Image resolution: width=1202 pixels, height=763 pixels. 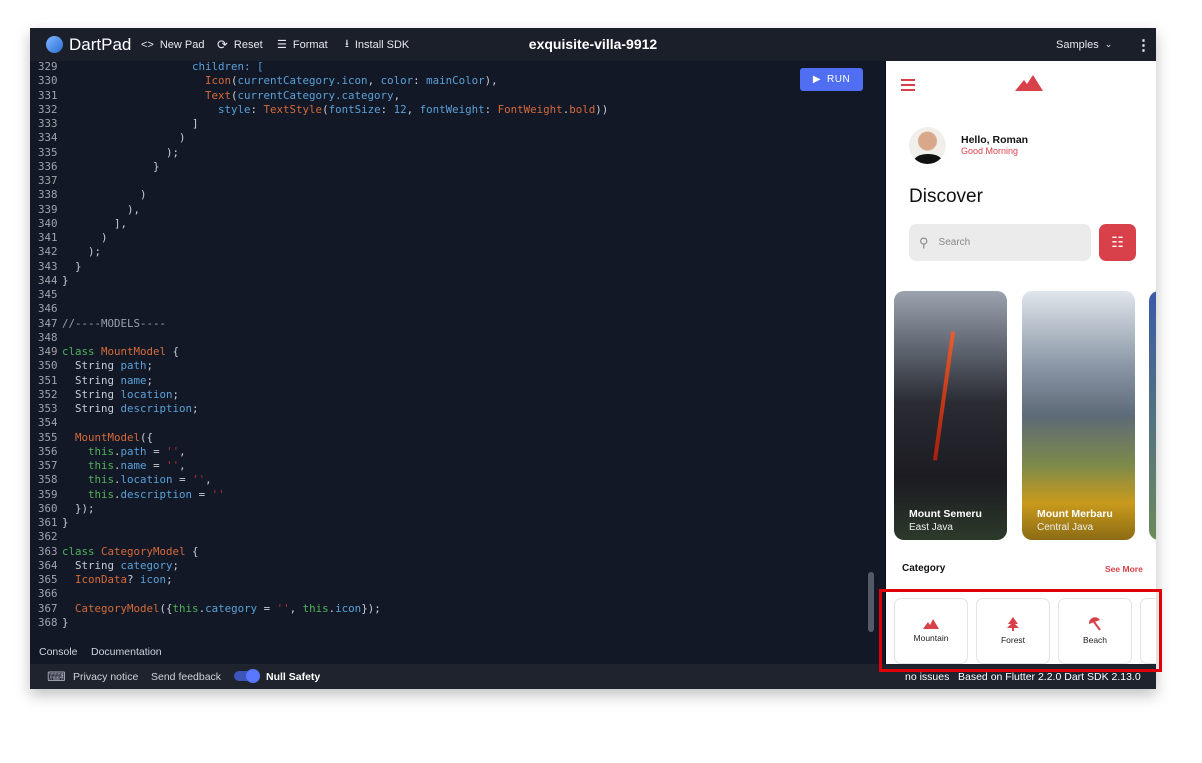 I want to click on code-token: style, so click(x=234, y=109).